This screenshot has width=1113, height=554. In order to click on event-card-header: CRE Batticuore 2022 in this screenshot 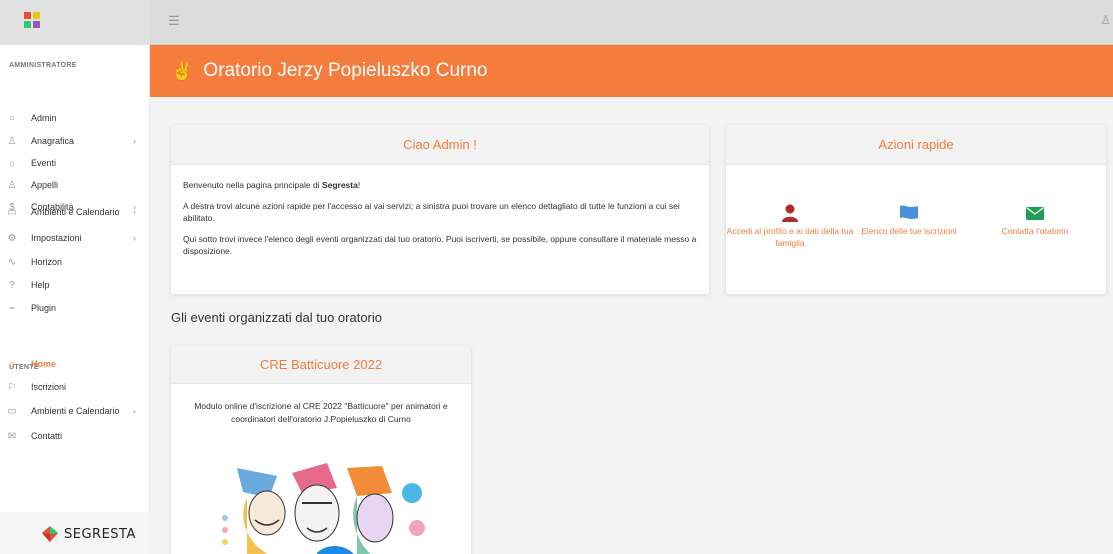, I will do `click(321, 365)`.